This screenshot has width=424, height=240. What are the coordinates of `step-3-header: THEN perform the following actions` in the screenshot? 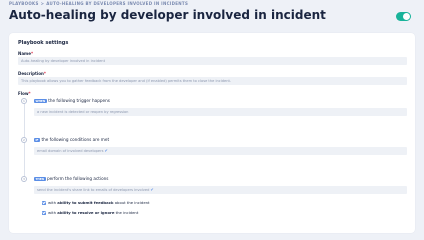 It's located at (71, 179).